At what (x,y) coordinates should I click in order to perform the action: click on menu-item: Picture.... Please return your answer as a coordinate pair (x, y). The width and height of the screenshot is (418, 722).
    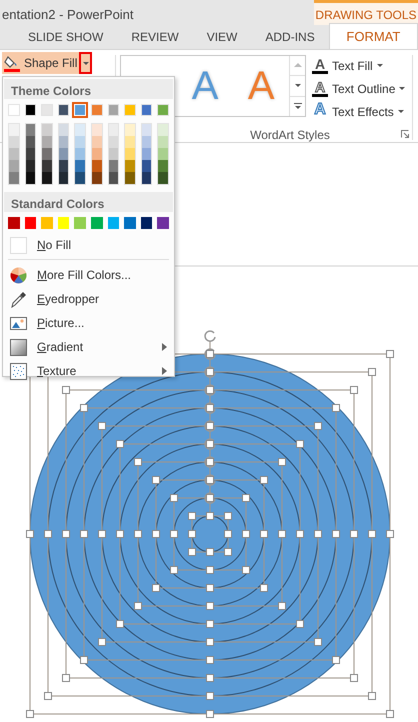
    Looking at the image, I should click on (88, 323).